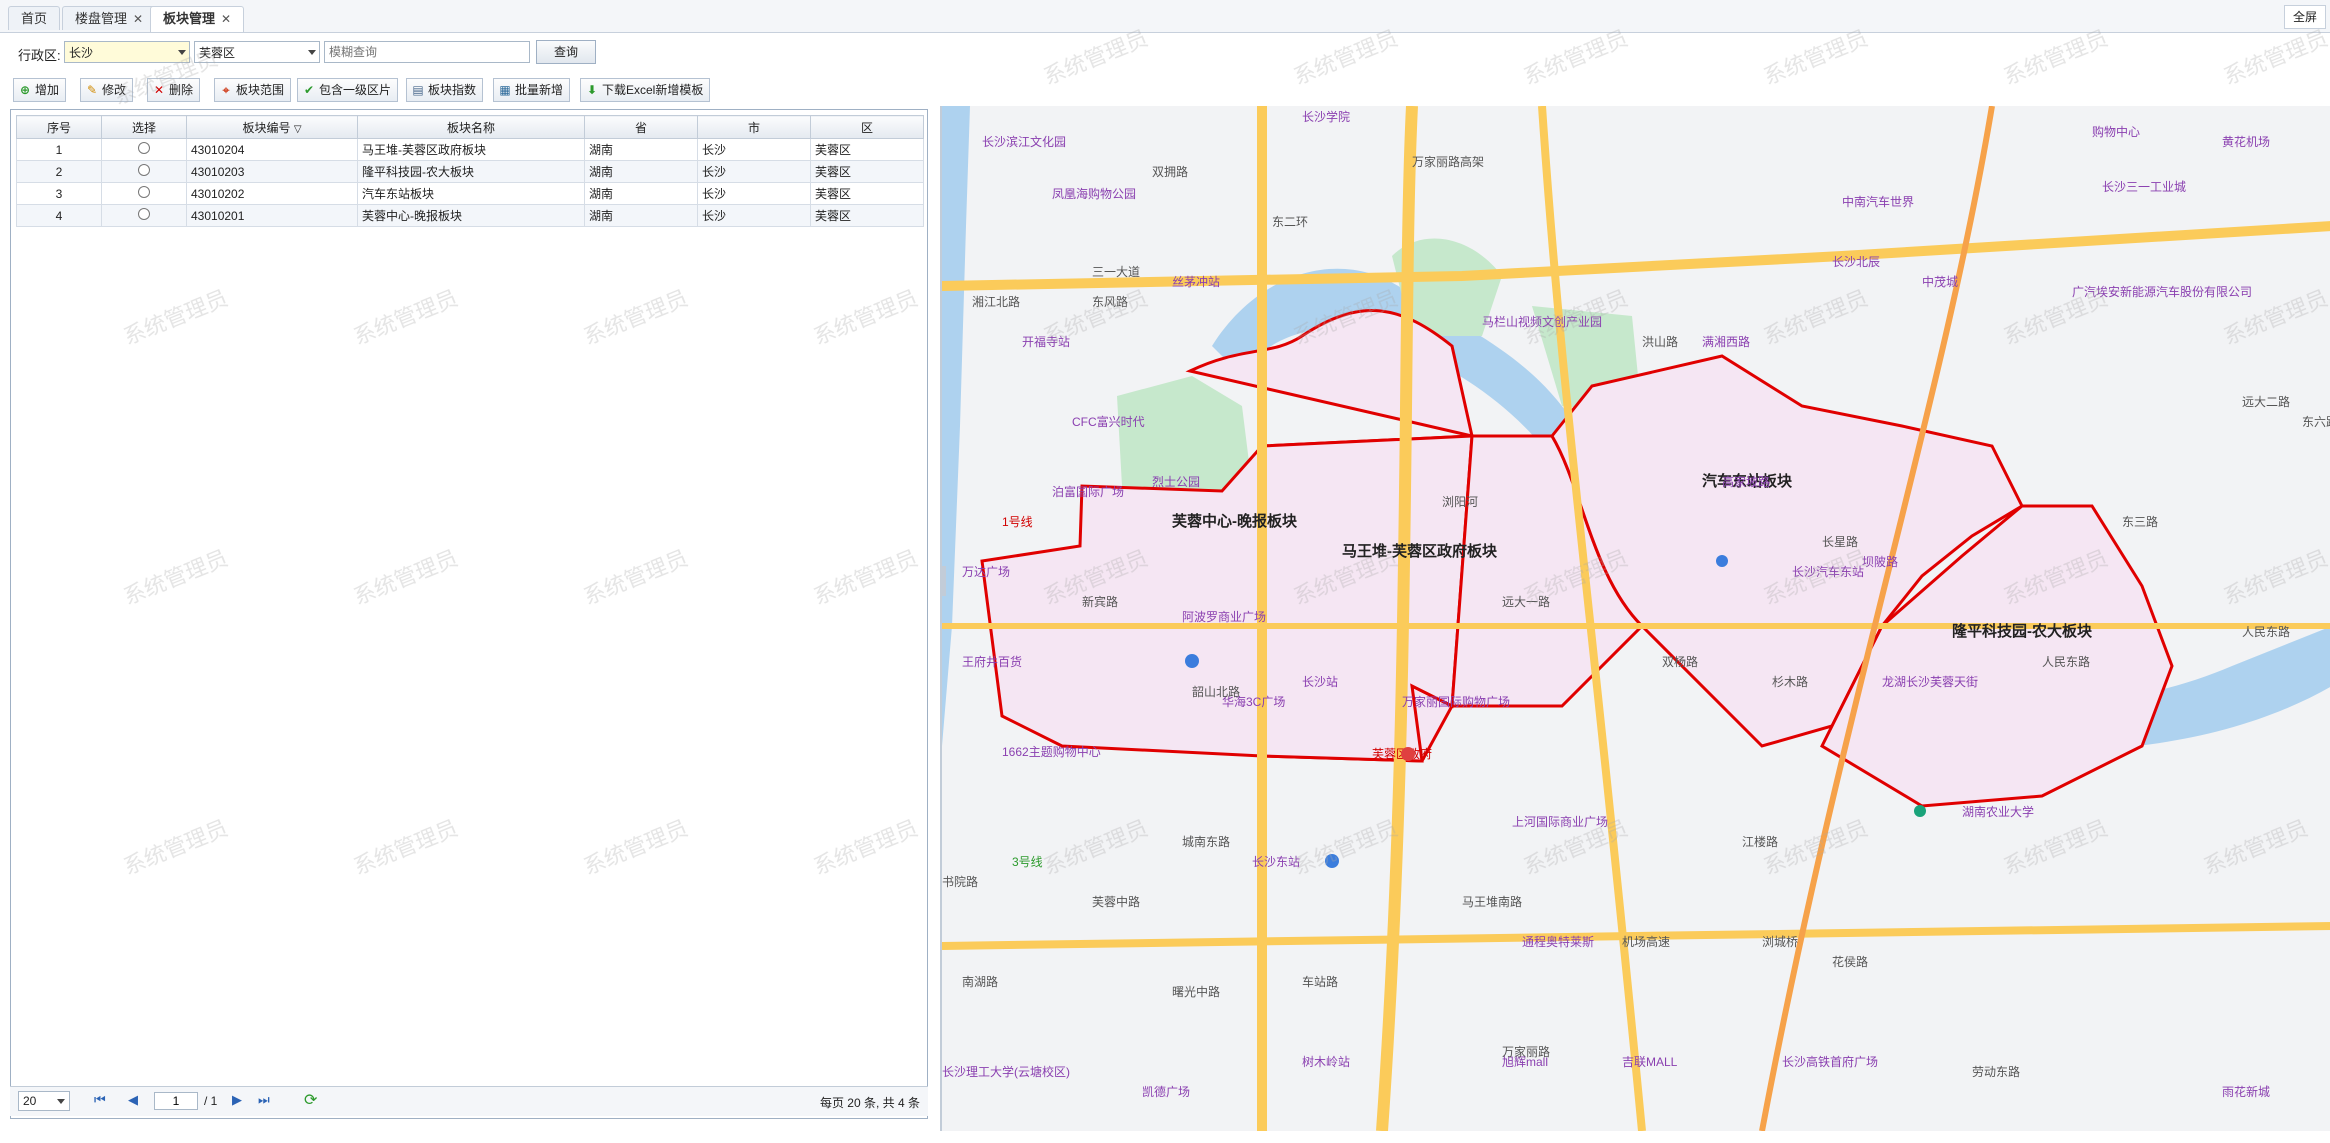 This screenshot has width=2330, height=1143. I want to click on last-page-icon: ⏭, so click(264, 1100).